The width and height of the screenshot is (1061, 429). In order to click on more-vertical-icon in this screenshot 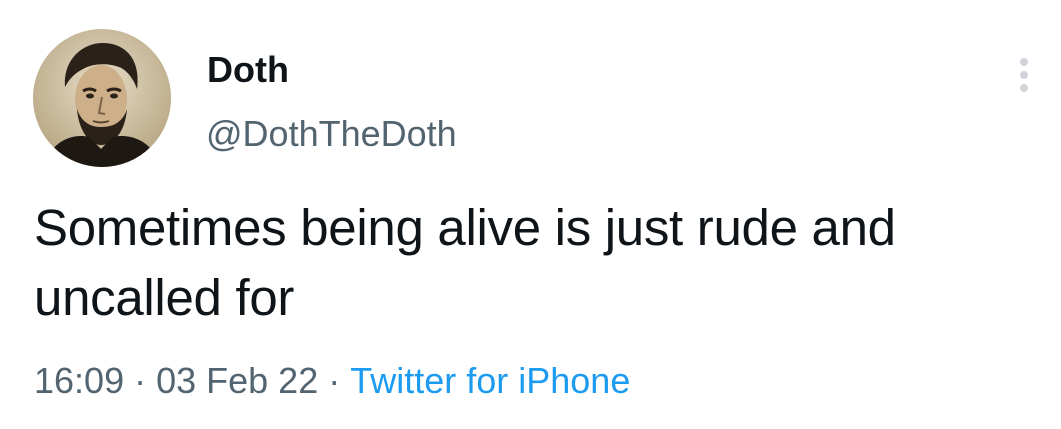, I will do `click(1024, 62)`.